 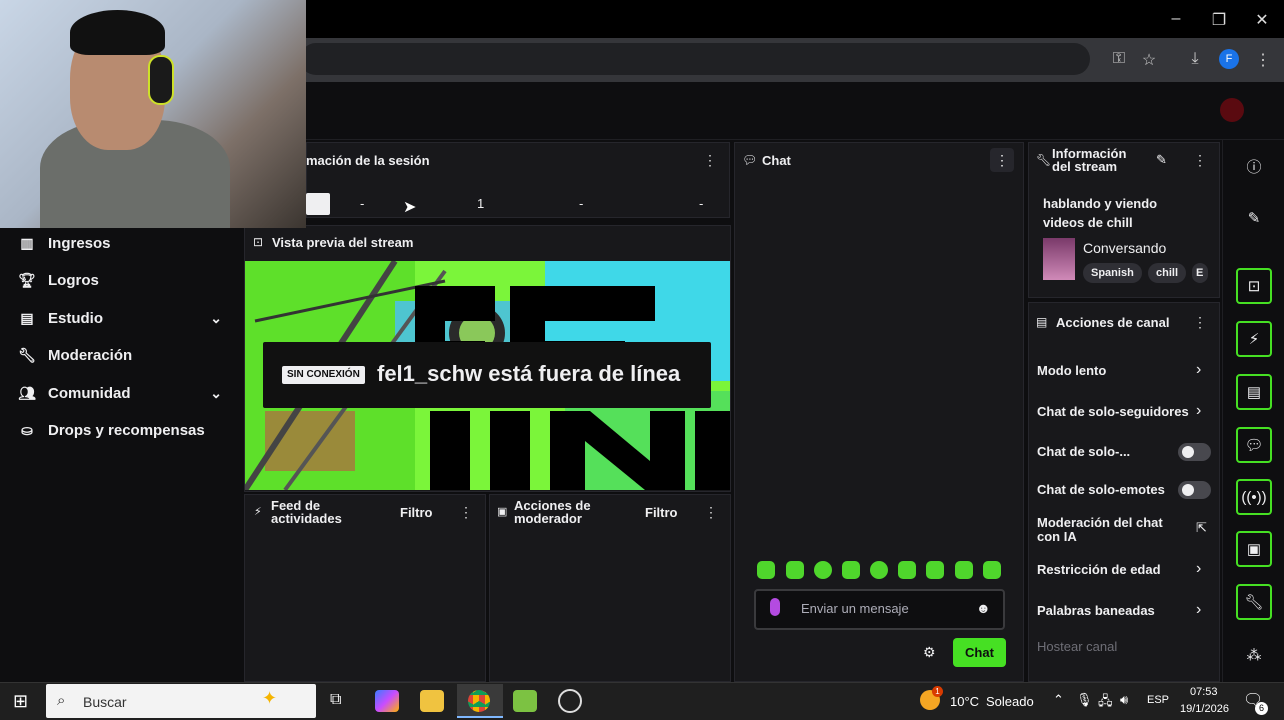 I want to click on volume-icon: 🔊︎, so click(x=1124, y=700).